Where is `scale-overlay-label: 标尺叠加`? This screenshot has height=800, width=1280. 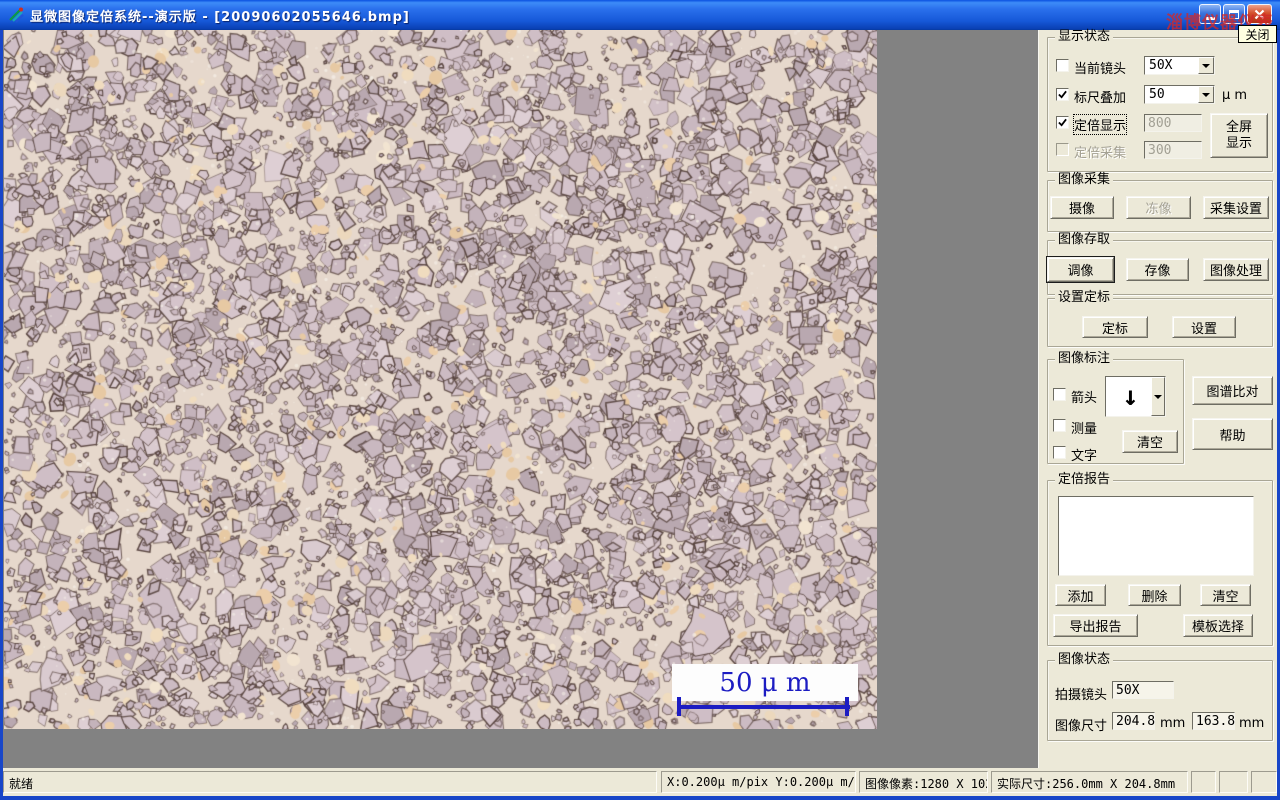
scale-overlay-label: 标尺叠加 is located at coordinates (1100, 96).